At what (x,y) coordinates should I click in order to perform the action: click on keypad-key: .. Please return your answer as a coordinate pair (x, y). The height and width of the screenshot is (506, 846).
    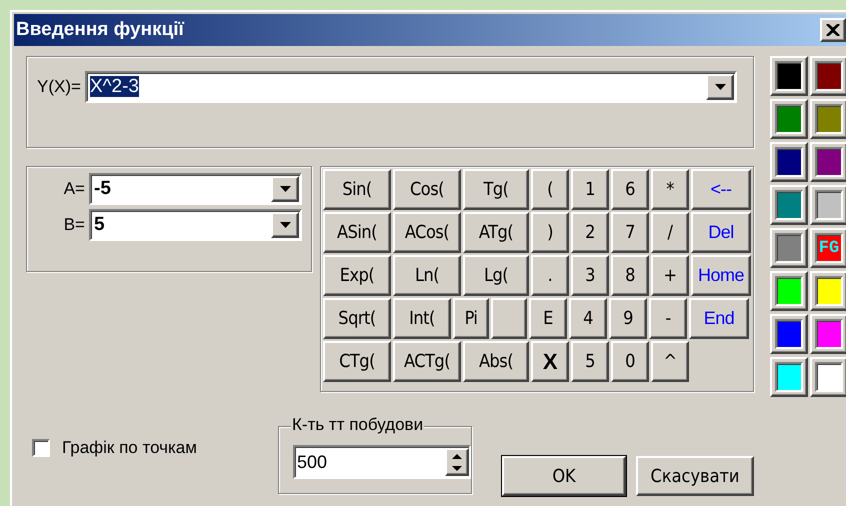
    Looking at the image, I should click on (550, 275).